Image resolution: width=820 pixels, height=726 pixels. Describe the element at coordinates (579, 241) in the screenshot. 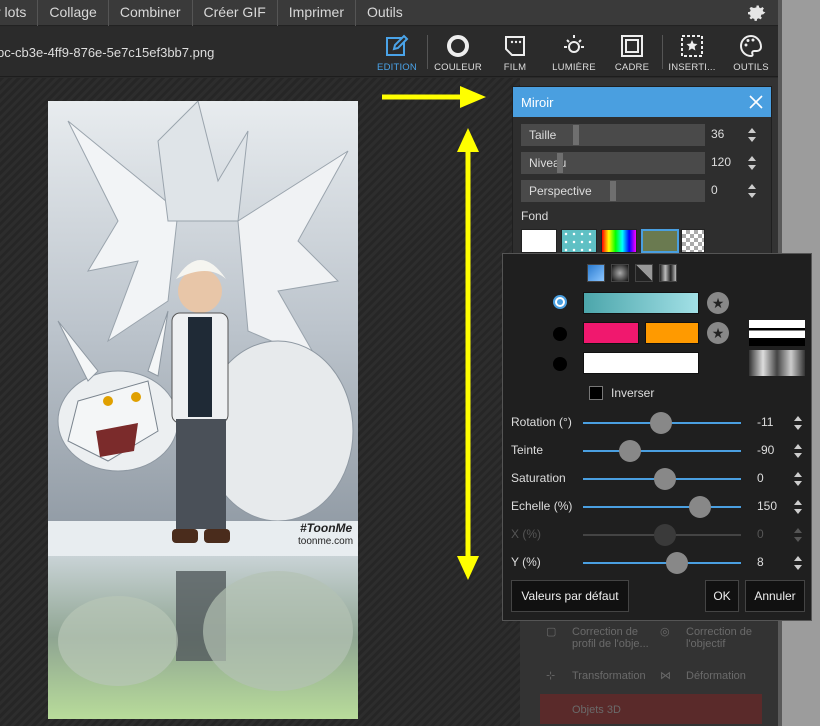

I see `fond-swatch-dots` at that location.